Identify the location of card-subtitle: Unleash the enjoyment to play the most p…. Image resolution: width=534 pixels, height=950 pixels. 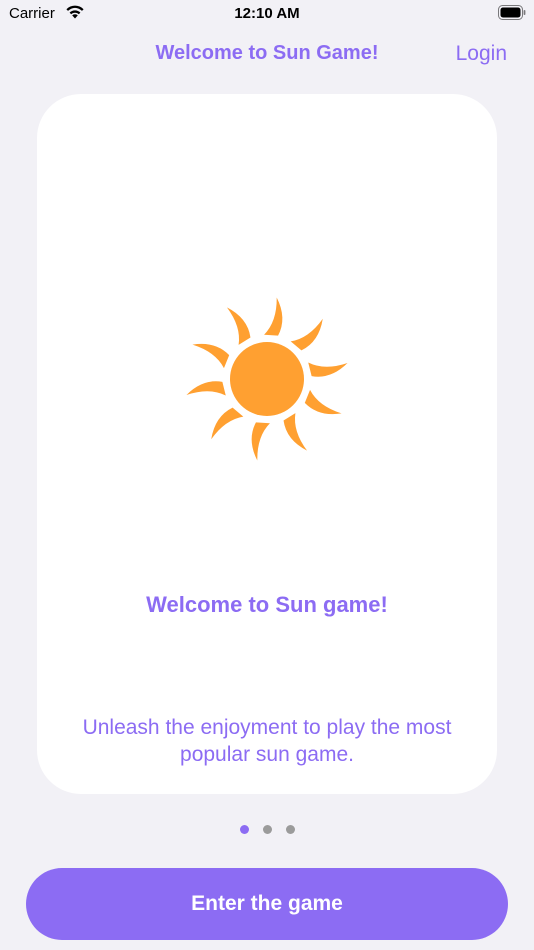
(267, 741).